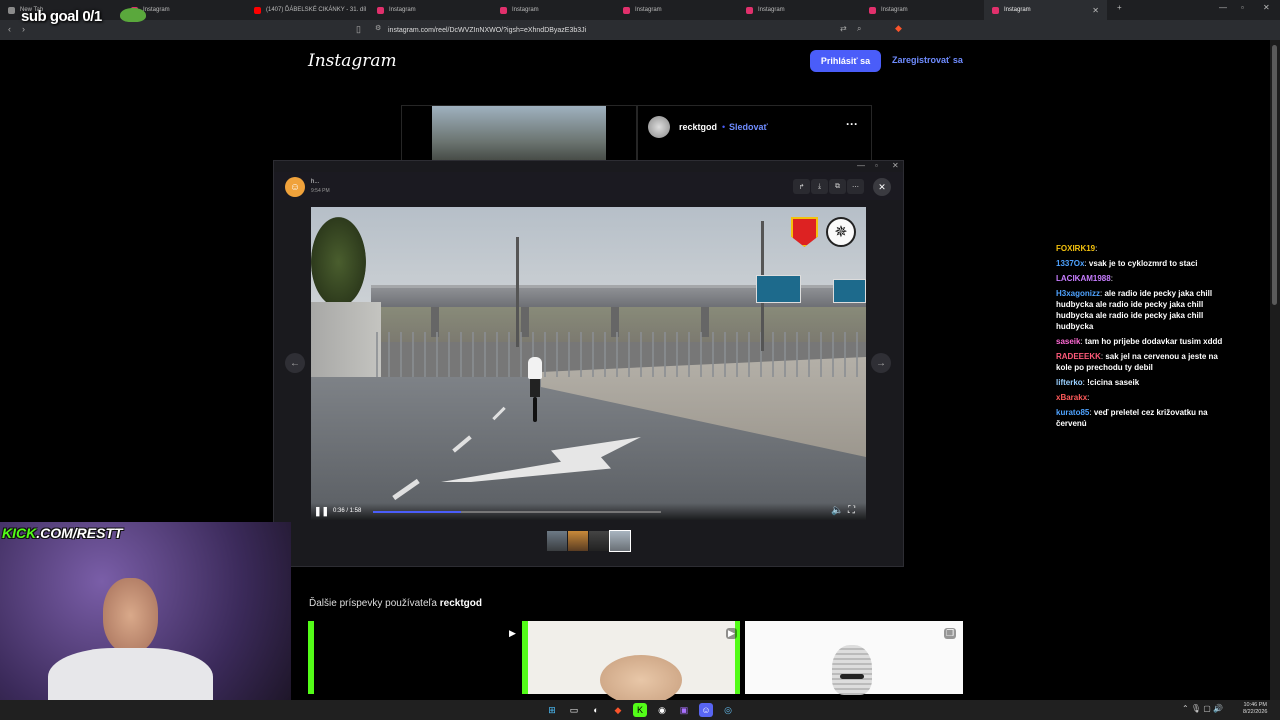  Describe the element at coordinates (843, 28) in the screenshot. I see `translate-icon: ⇄` at that location.